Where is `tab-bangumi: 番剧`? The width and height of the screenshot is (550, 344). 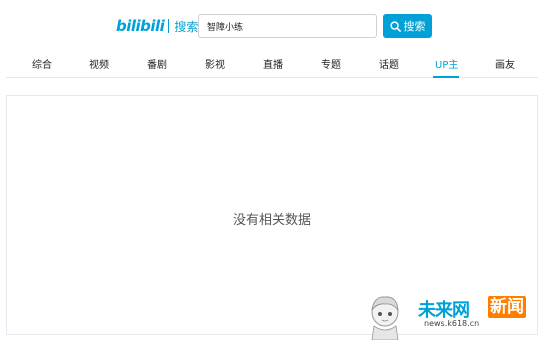
tab-bangumi: 番剧 is located at coordinates (157, 63).